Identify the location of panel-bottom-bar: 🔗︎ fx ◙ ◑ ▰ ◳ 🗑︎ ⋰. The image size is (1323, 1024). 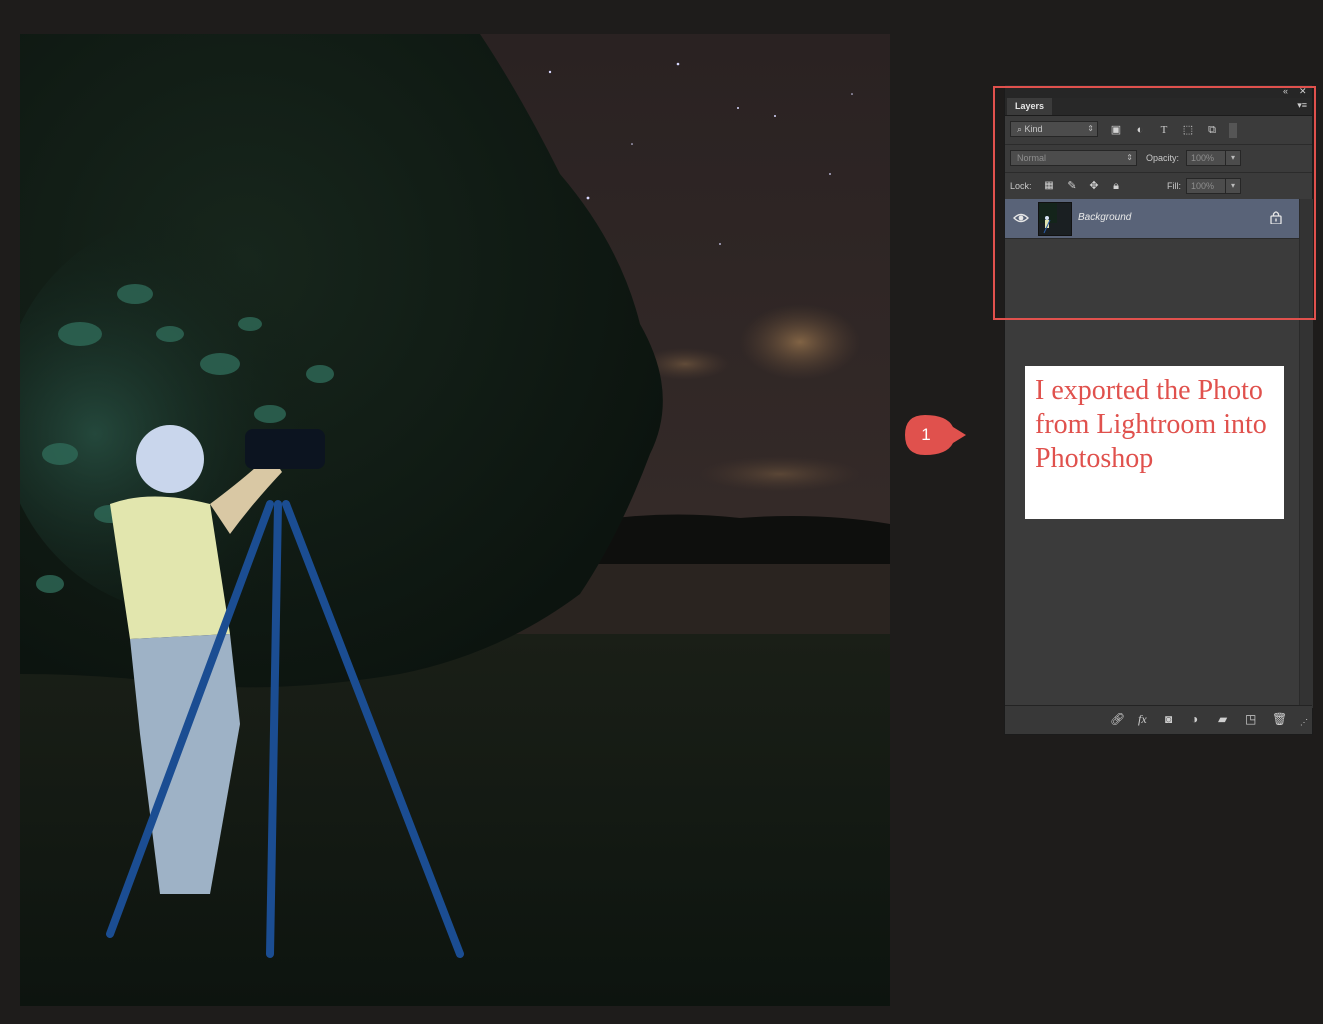
(1158, 719).